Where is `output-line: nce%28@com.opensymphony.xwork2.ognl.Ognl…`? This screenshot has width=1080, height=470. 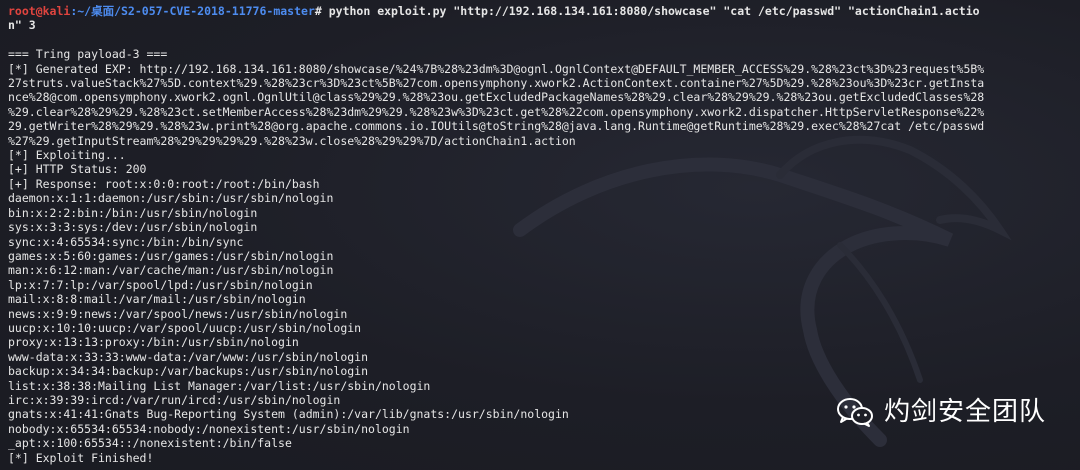
output-line: nce%28@com.opensymphony.xwork2.ognl.Ognl… is located at coordinates (496, 97).